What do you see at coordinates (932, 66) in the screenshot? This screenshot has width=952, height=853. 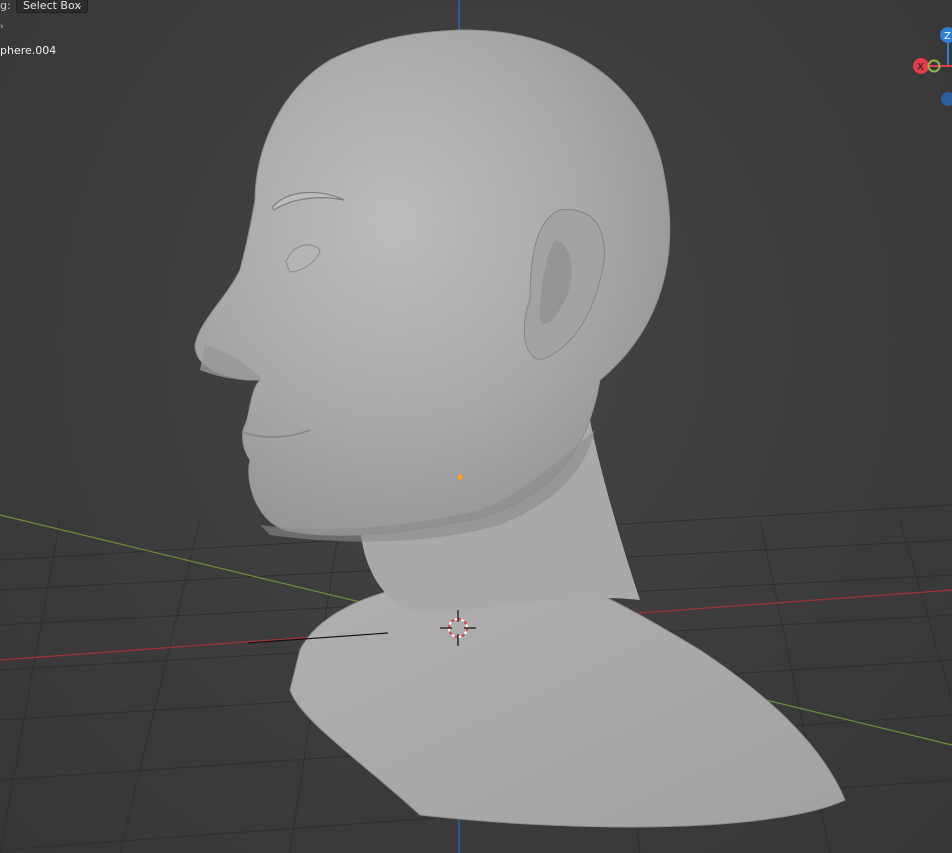 I see `navigation-gizmo: Z X` at bounding box center [932, 66].